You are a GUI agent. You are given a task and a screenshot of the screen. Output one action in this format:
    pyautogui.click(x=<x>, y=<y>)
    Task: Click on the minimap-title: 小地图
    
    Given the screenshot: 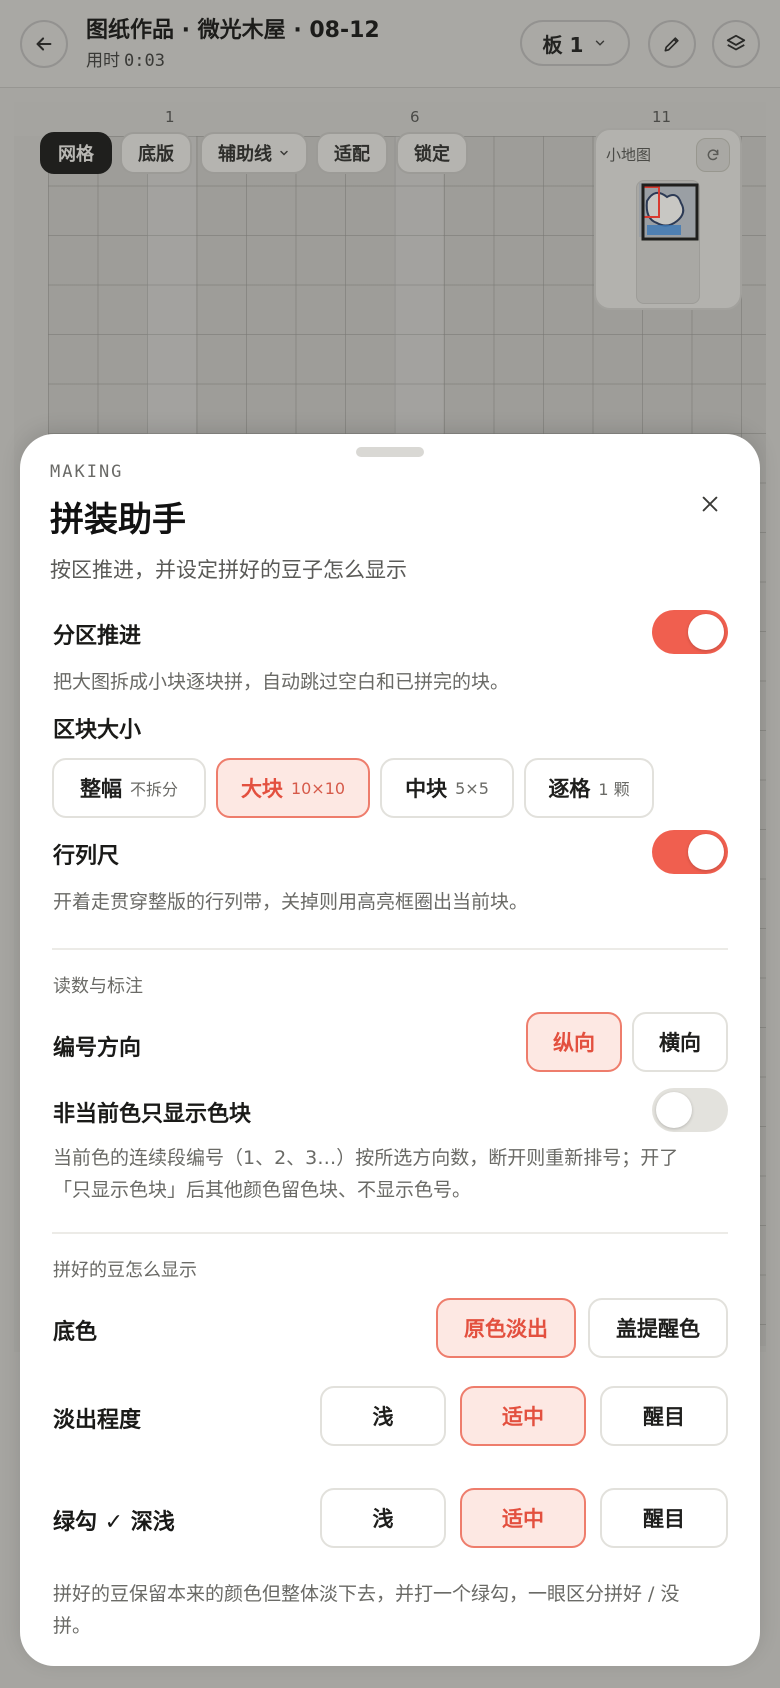 What is the action you would take?
    pyautogui.click(x=629, y=155)
    